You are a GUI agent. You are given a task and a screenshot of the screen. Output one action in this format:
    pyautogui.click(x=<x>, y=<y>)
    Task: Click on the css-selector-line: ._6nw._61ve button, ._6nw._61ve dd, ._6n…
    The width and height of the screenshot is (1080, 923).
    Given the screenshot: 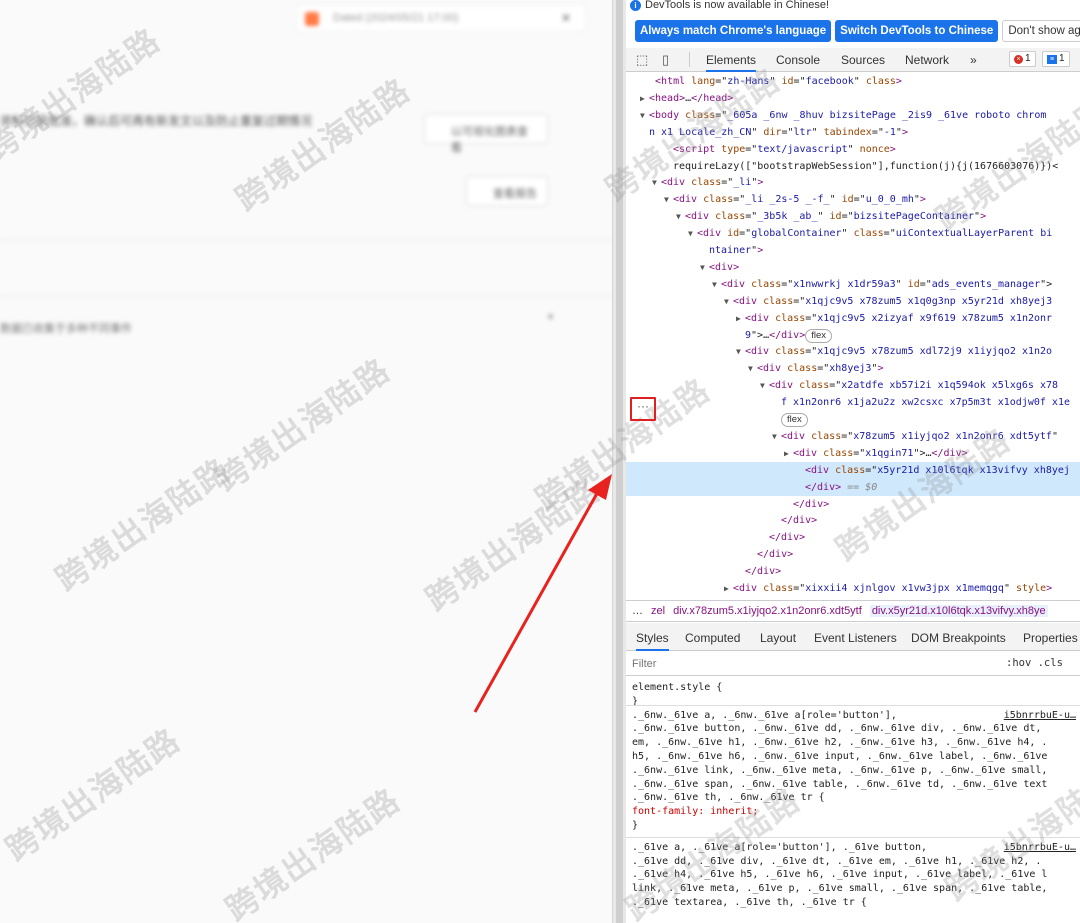 What is the action you would take?
    pyautogui.click(x=856, y=729)
    